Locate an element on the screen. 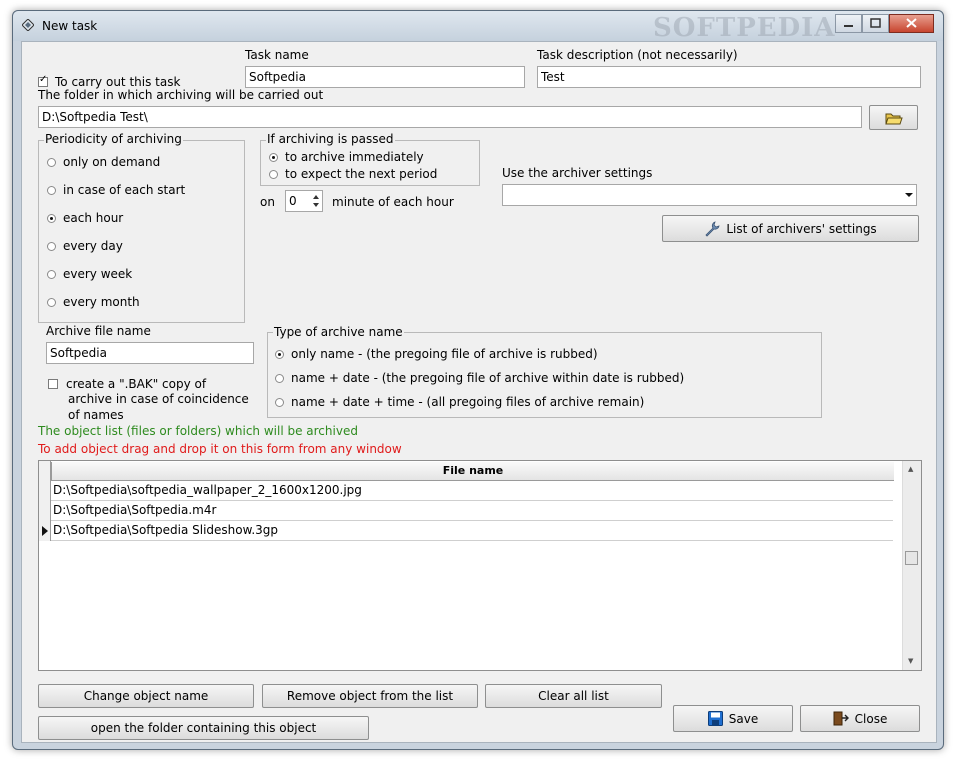 The image size is (964, 768). bak-copy-label-line3: of names is located at coordinates (96, 415).